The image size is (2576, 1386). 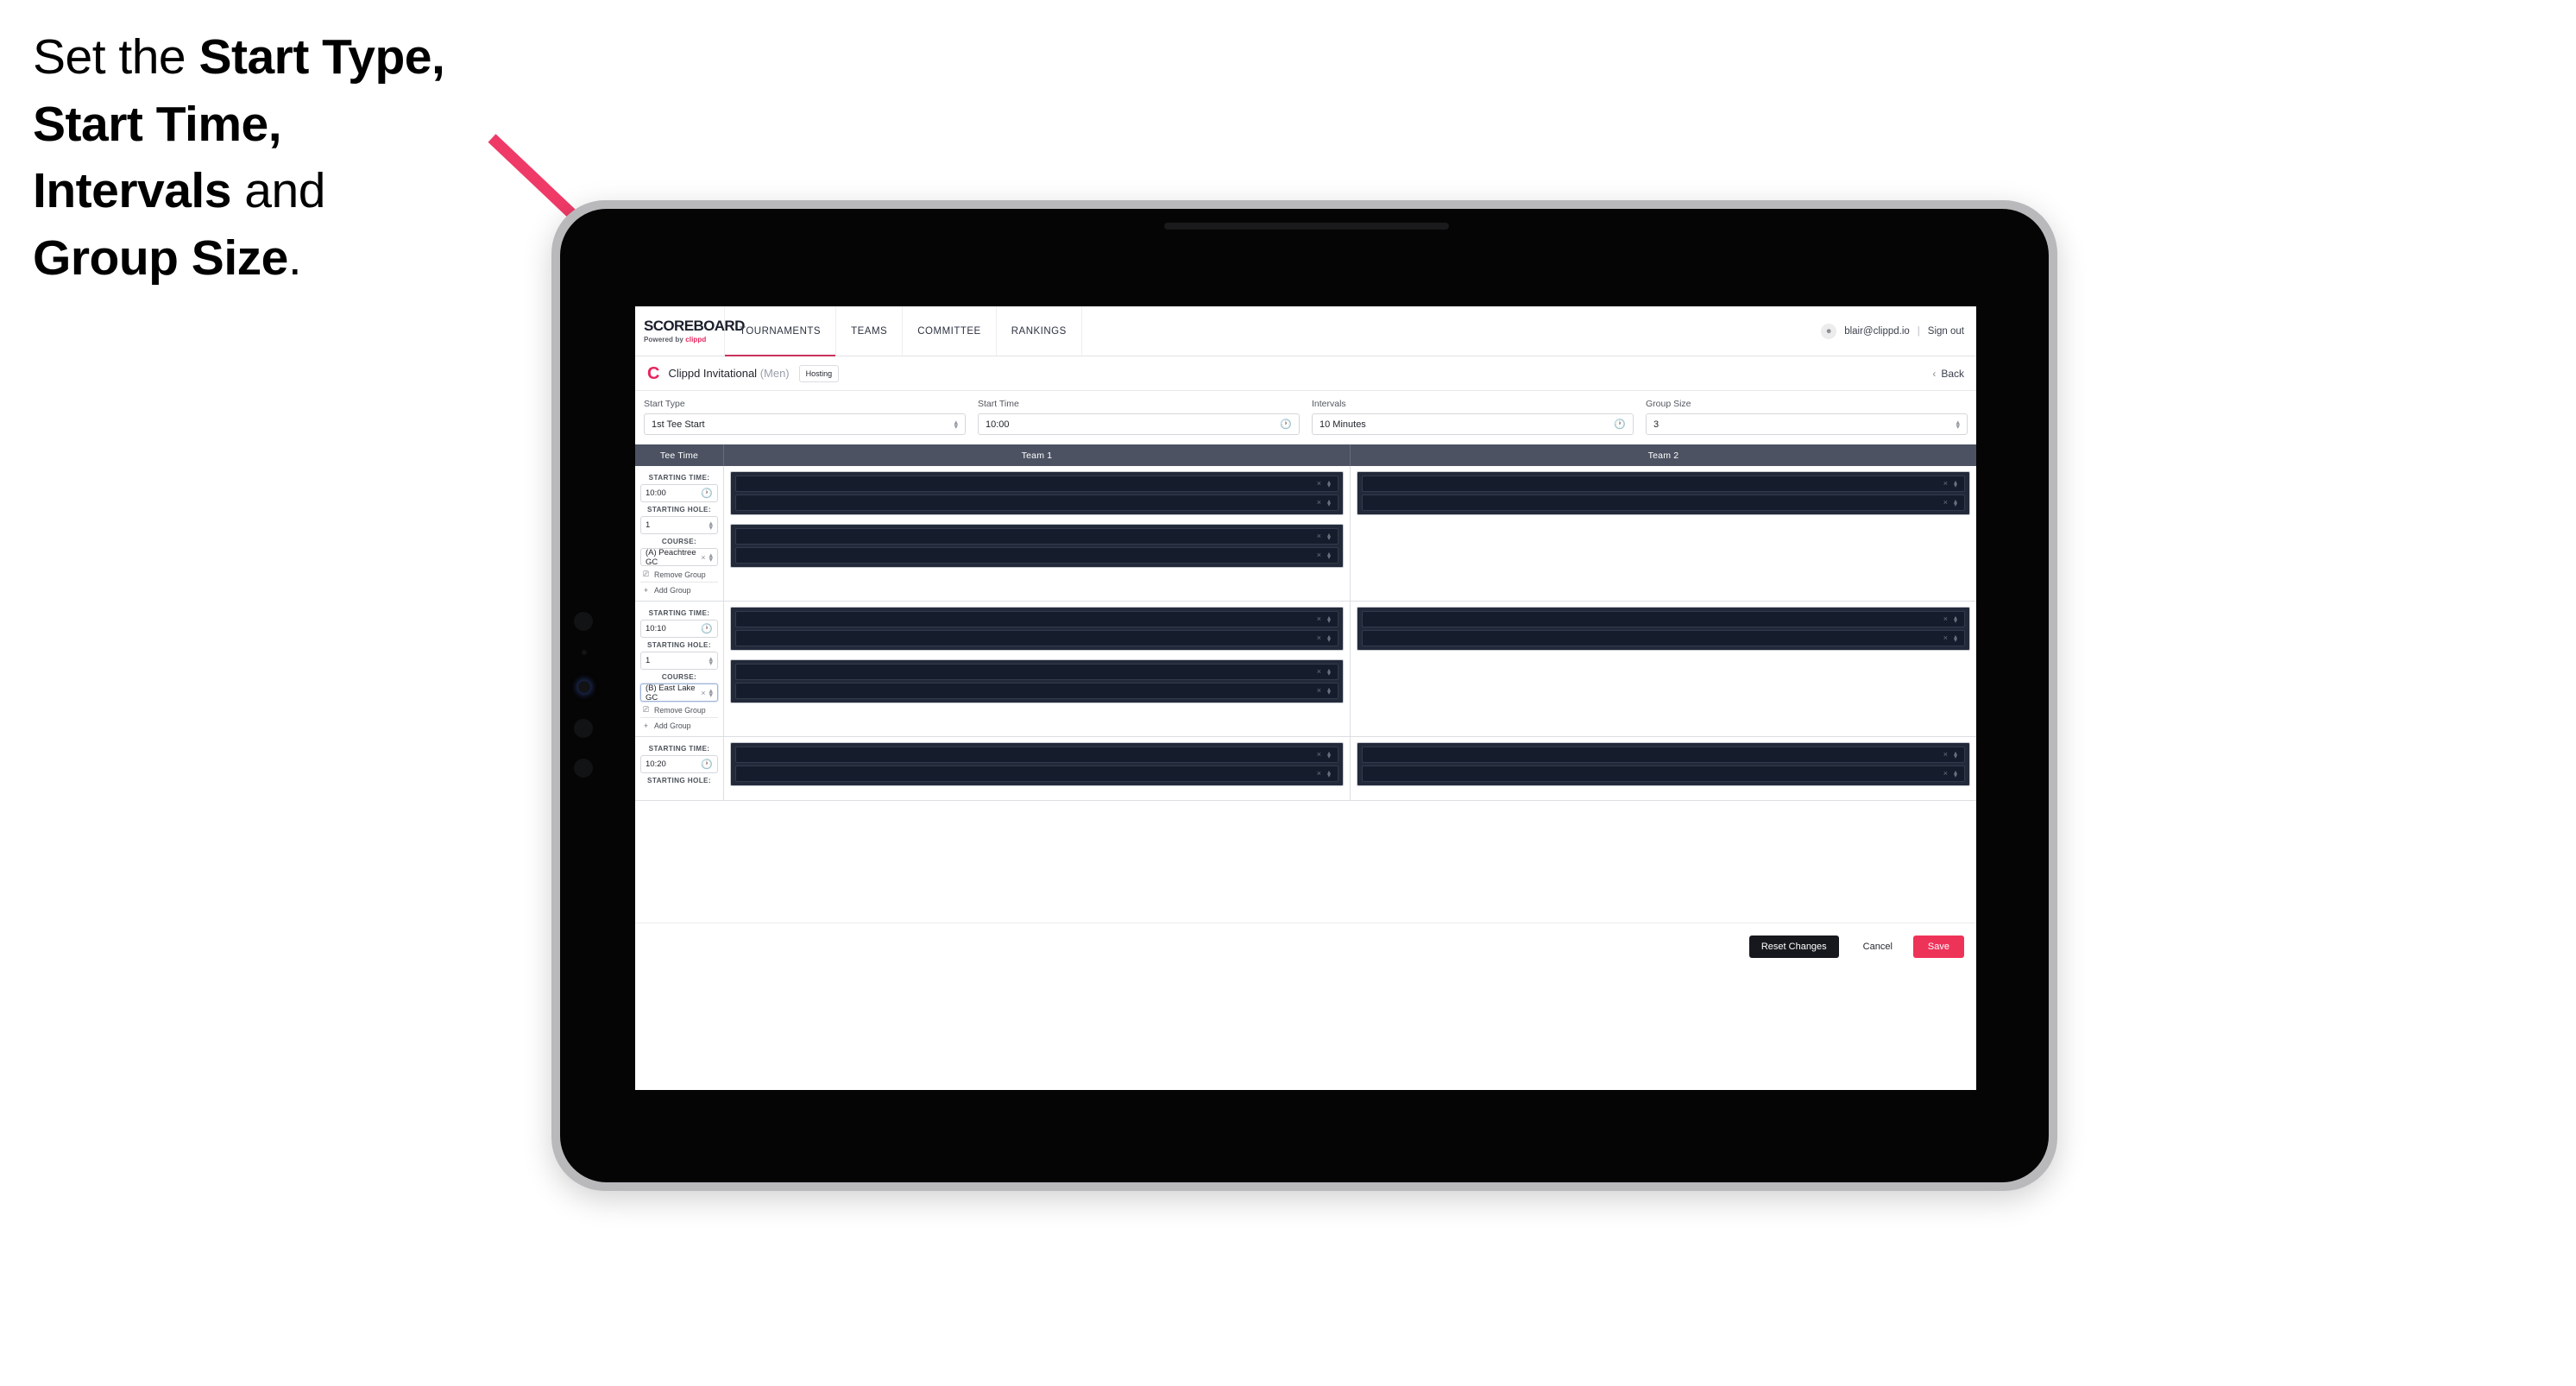 What do you see at coordinates (322, 57) in the screenshot?
I see `caption-line-1-bold: Start Type,` at bounding box center [322, 57].